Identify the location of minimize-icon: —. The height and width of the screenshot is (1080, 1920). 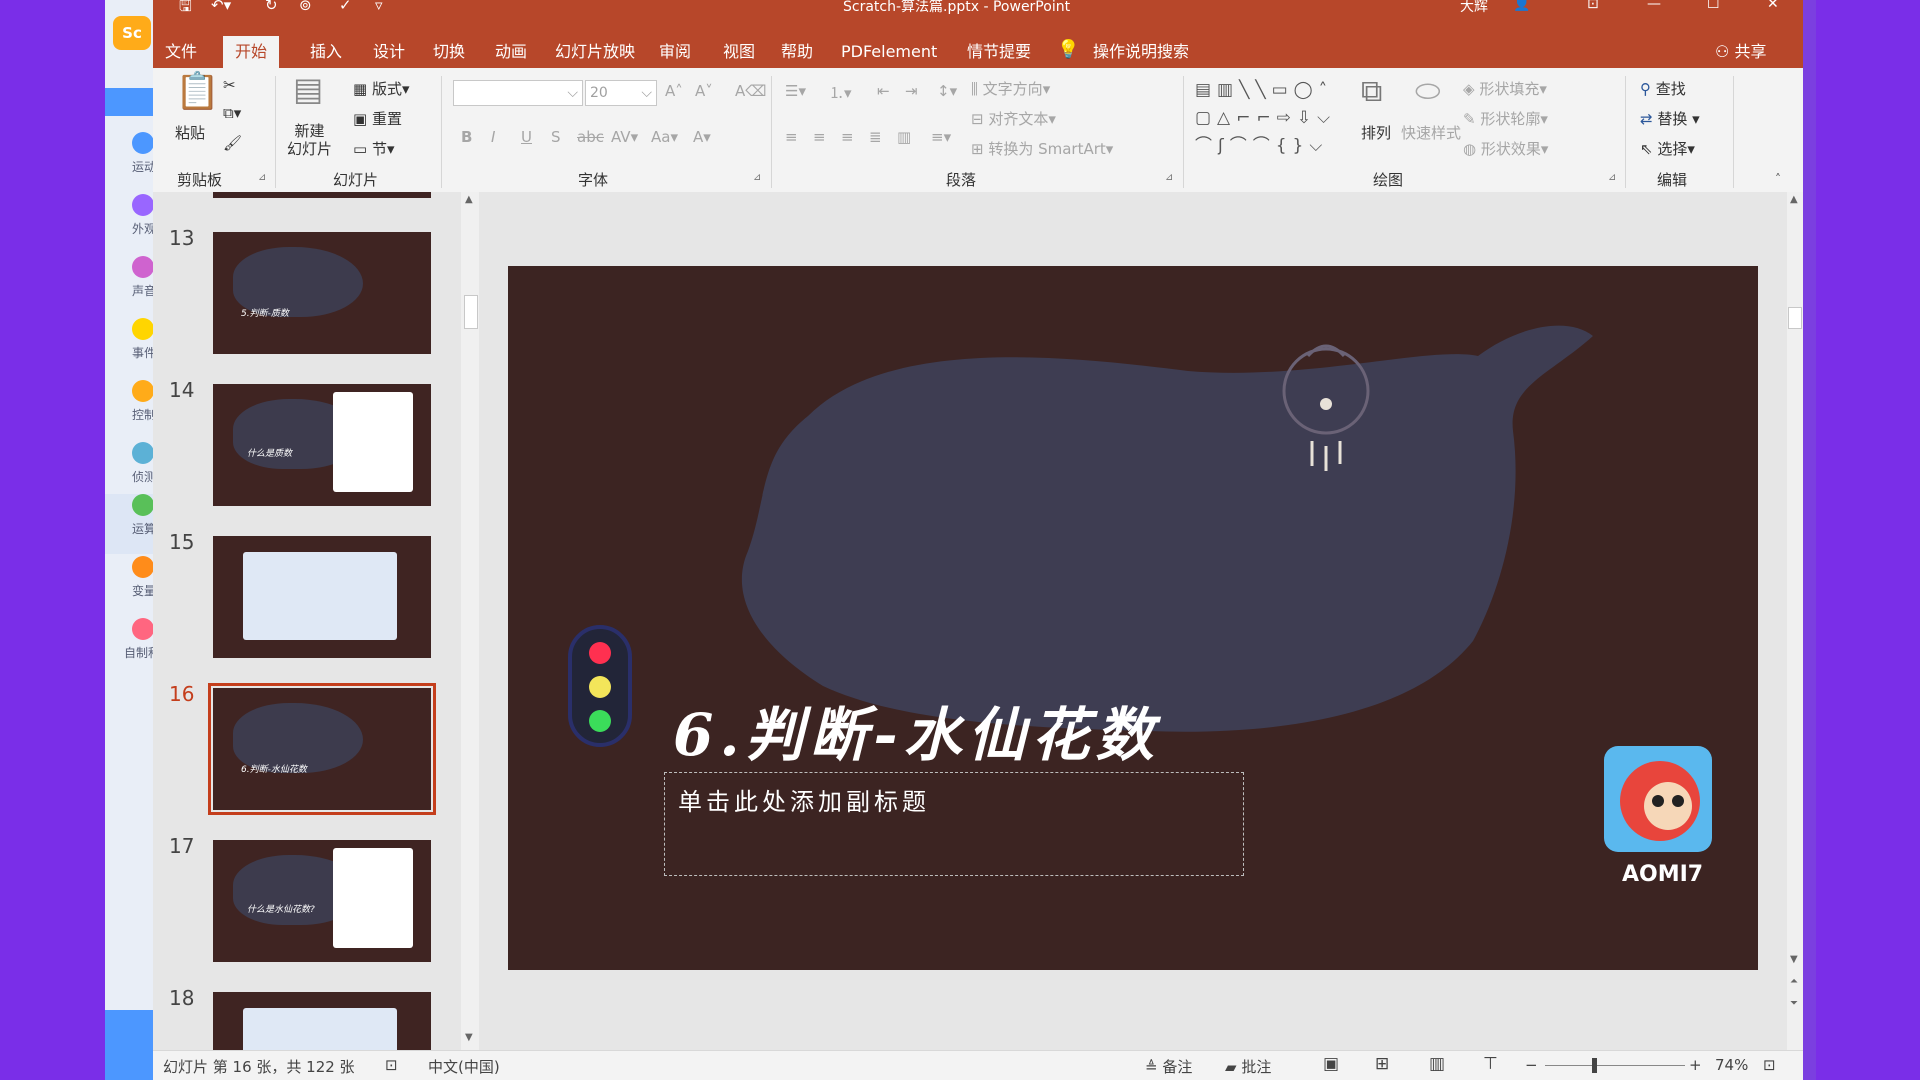
(1654, 6).